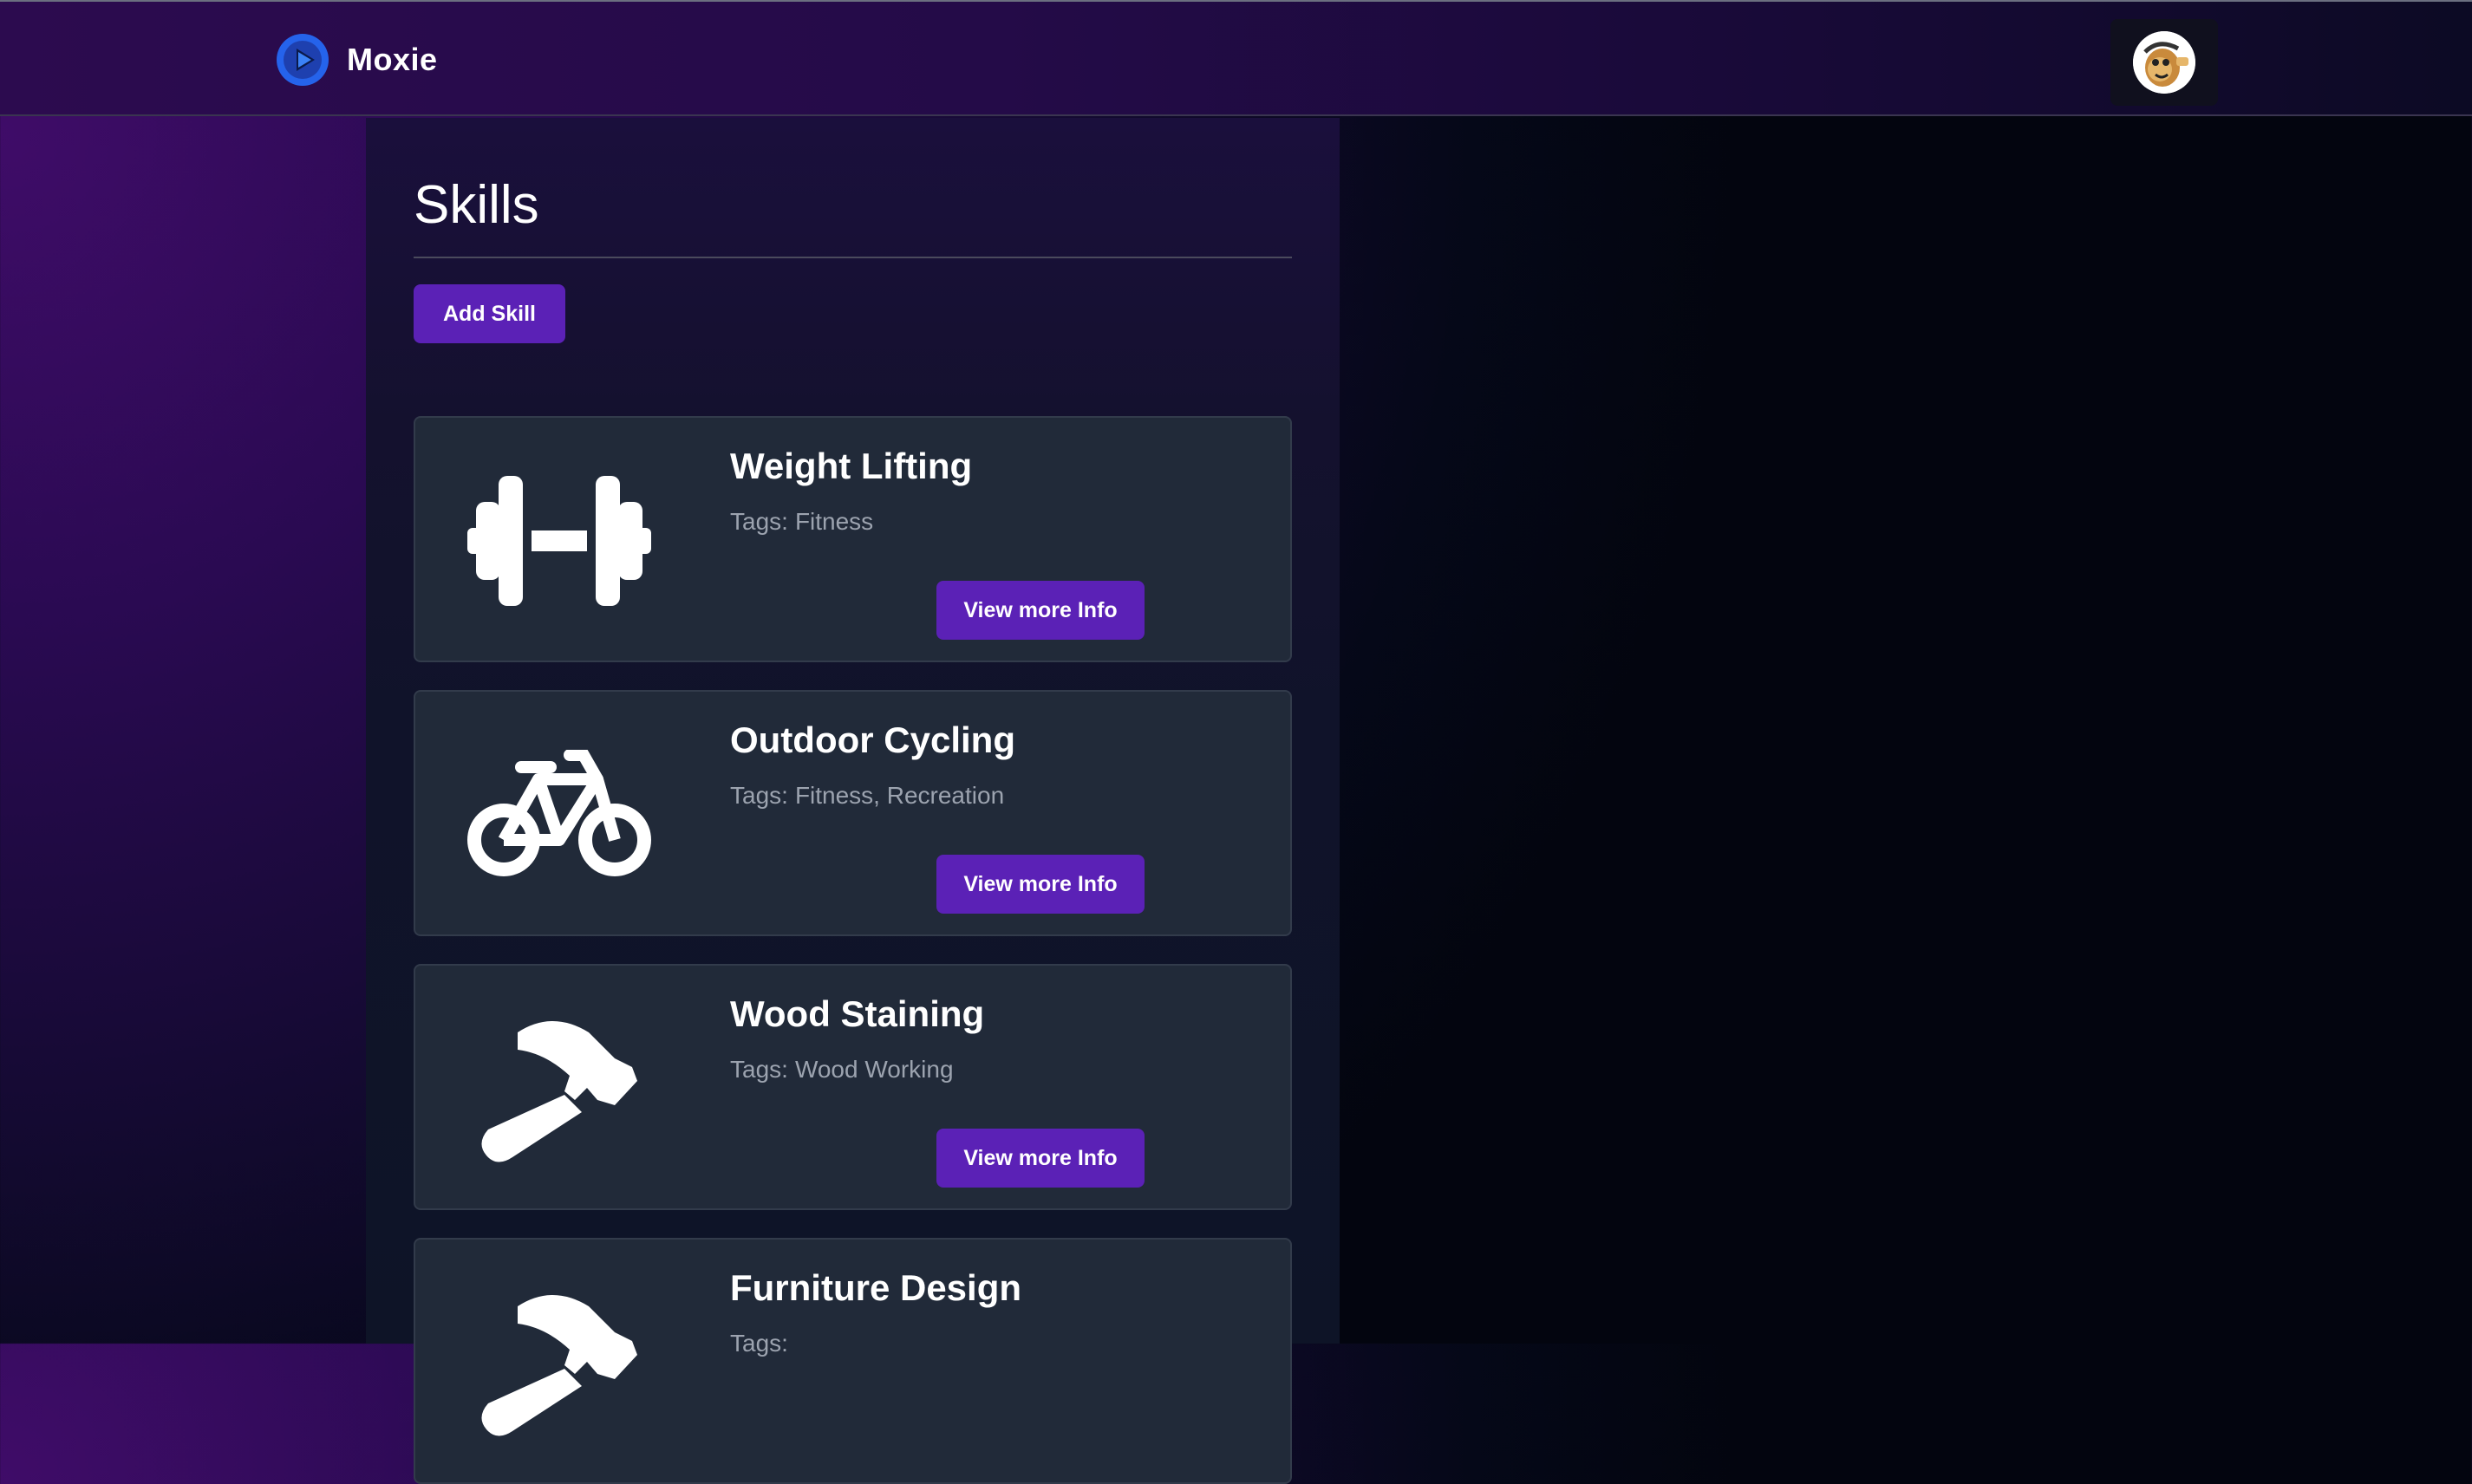  What do you see at coordinates (834, 521) in the screenshot?
I see `tags-value: Fitness` at bounding box center [834, 521].